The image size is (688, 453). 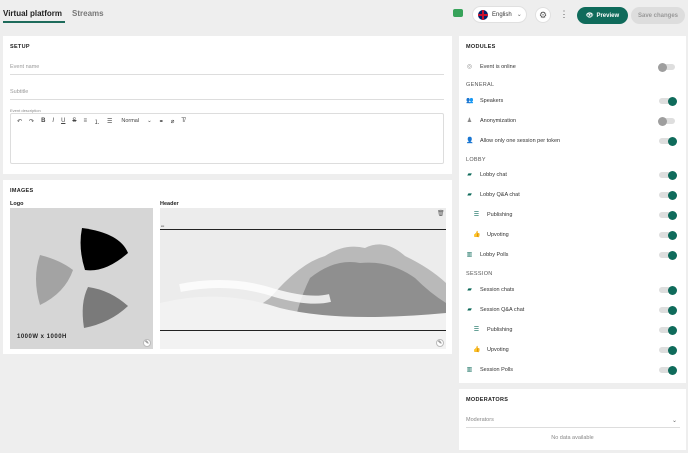 What do you see at coordinates (572, 291) in the screenshot?
I see `module-row-session-chats: ▰ Session chats` at bounding box center [572, 291].